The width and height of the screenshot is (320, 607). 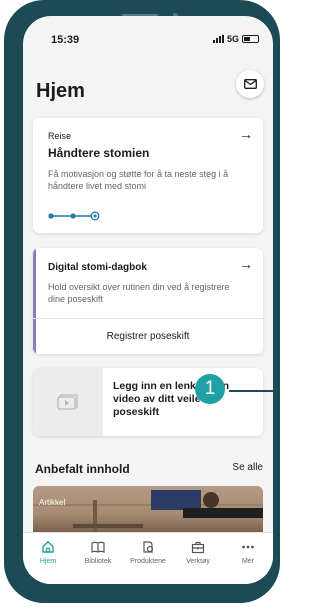 I want to click on products-icon, so click(x=148, y=547).